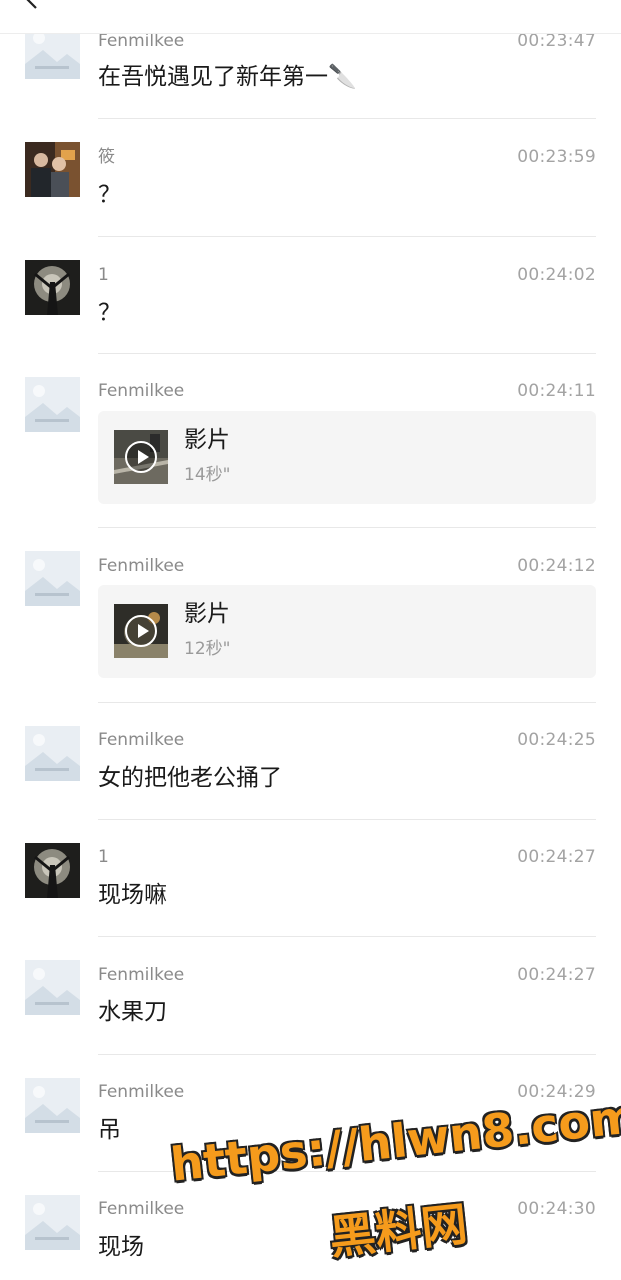 This screenshot has width=621, height=1280. Describe the element at coordinates (556, 157) in the screenshot. I see `message-time: 00:23:59` at that location.